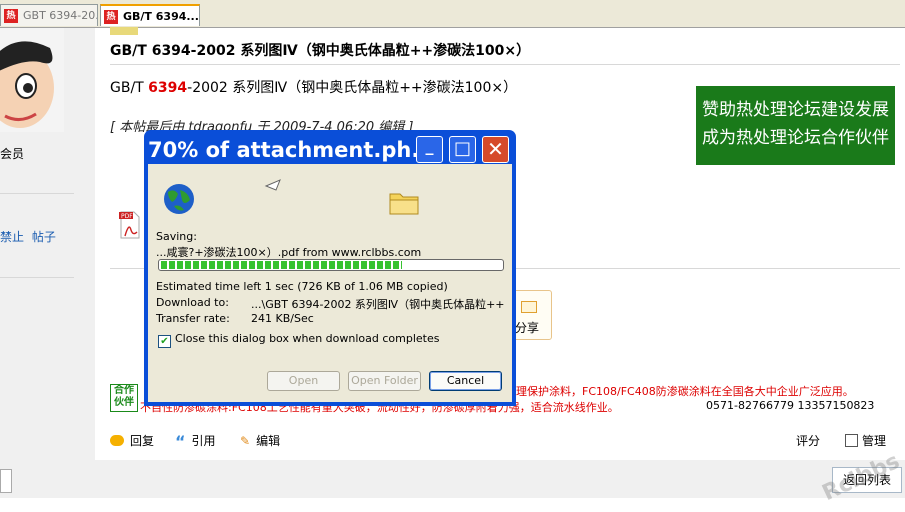 This screenshot has height=512, width=905. I want to click on avatar, so click(32, 80).